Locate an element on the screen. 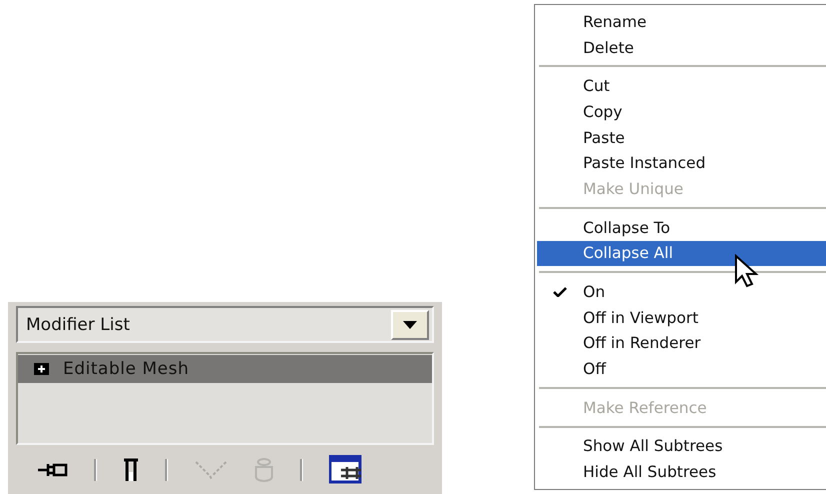 Image resolution: width=826 pixels, height=494 pixels. modifier-list-dropdown: Modifier List is located at coordinates (225, 324).